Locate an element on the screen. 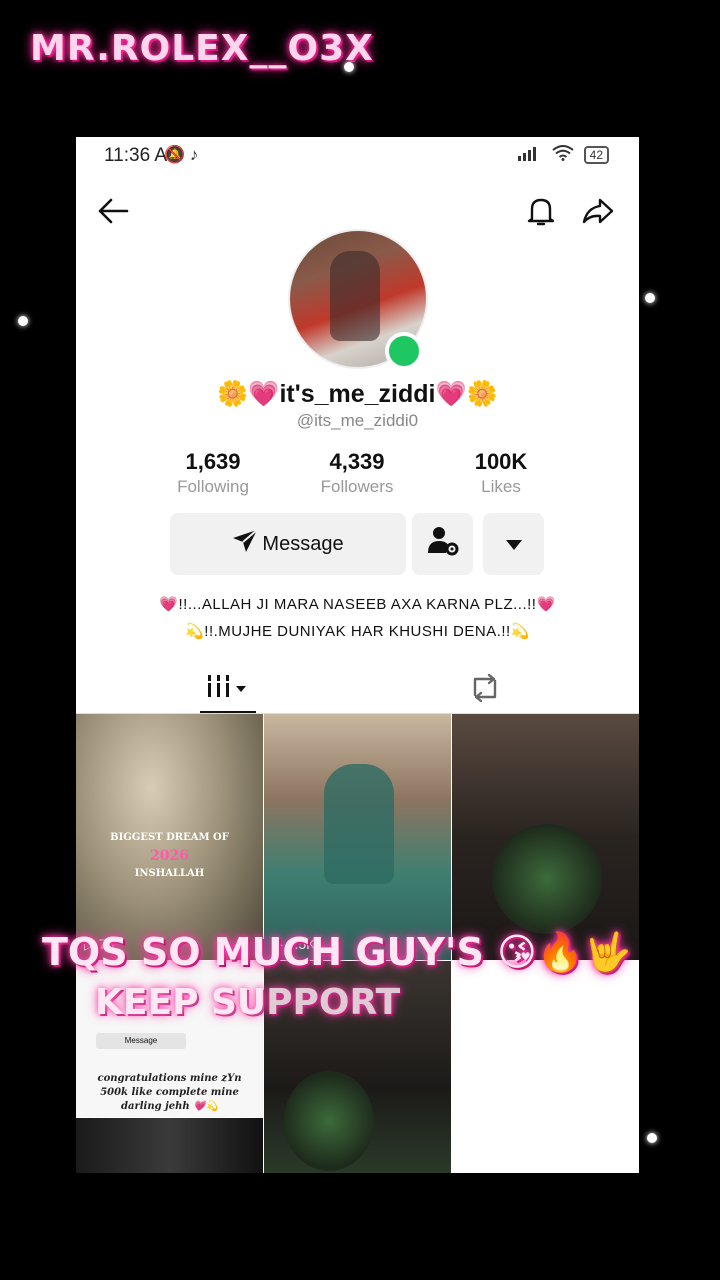 This screenshot has width=720, height=1280. repost-icon is located at coordinates (485, 690).